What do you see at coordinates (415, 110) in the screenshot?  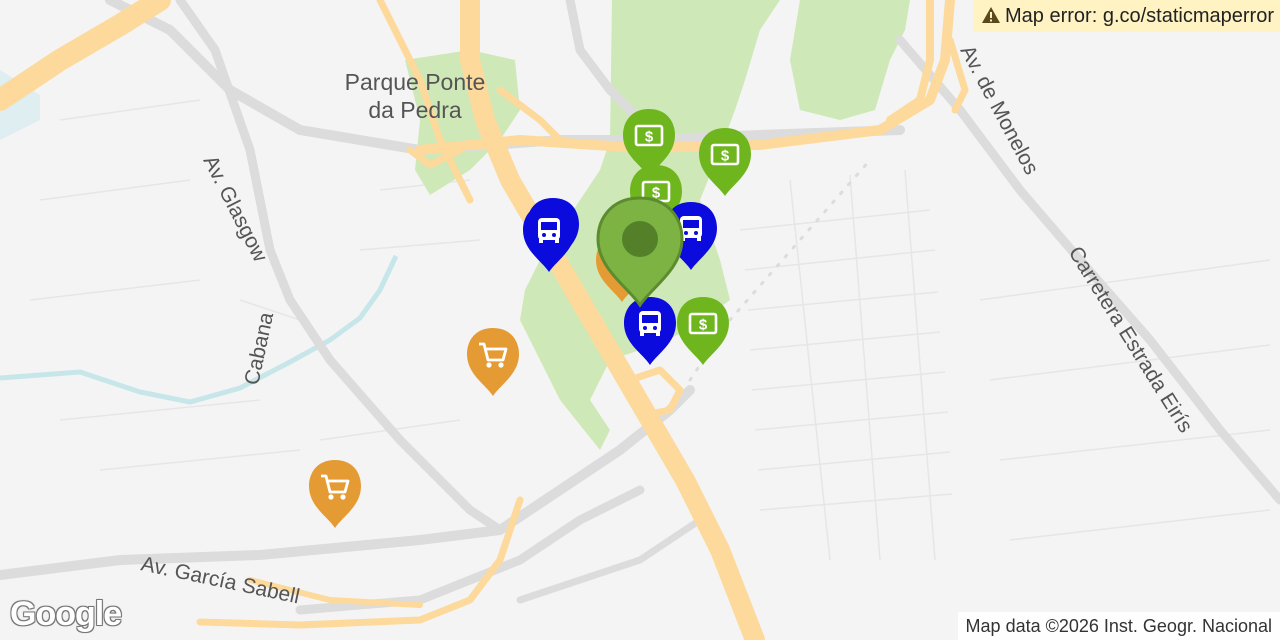 I see `park-label-line2: da Pedra` at bounding box center [415, 110].